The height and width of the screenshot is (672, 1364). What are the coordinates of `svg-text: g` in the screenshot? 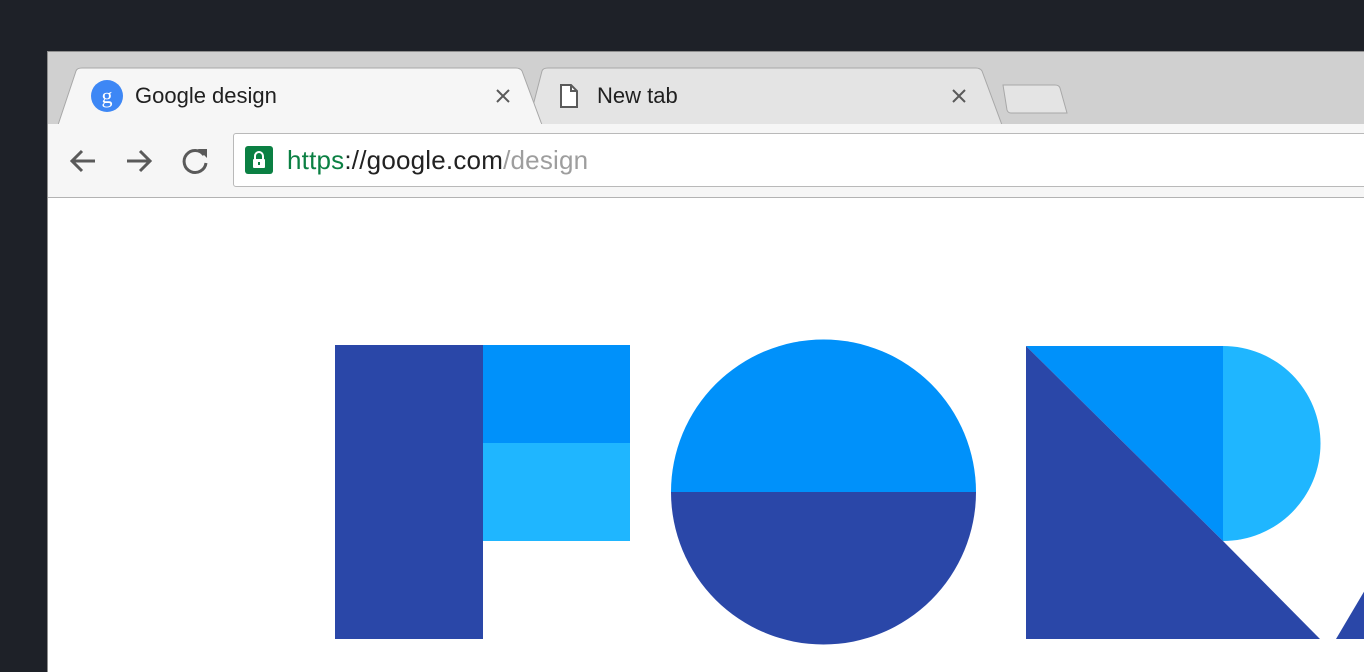 It's located at (107, 95).